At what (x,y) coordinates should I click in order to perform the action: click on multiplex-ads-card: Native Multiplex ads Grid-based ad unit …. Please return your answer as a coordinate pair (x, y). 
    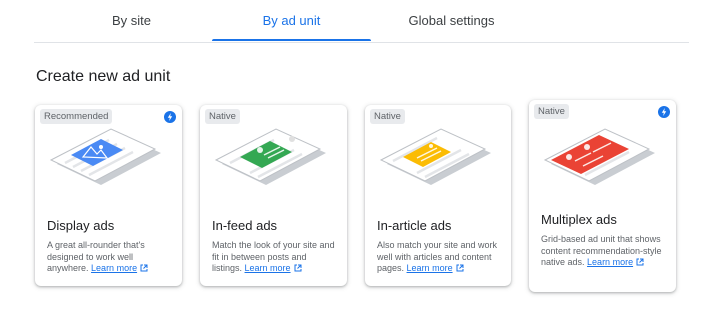
    Looking at the image, I should click on (602, 196).